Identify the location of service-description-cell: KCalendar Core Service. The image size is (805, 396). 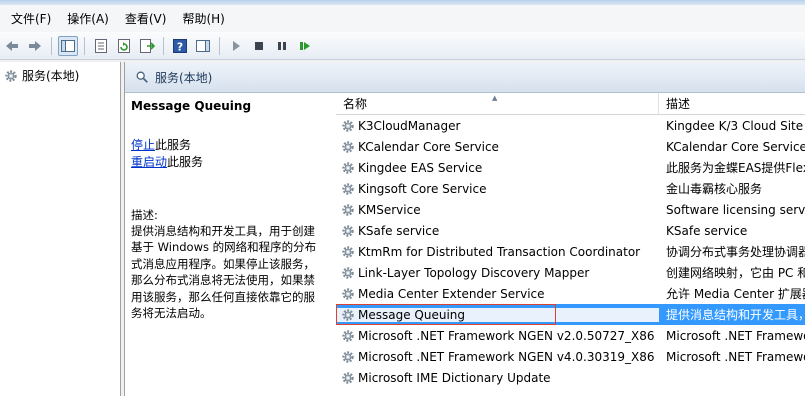
(735, 146).